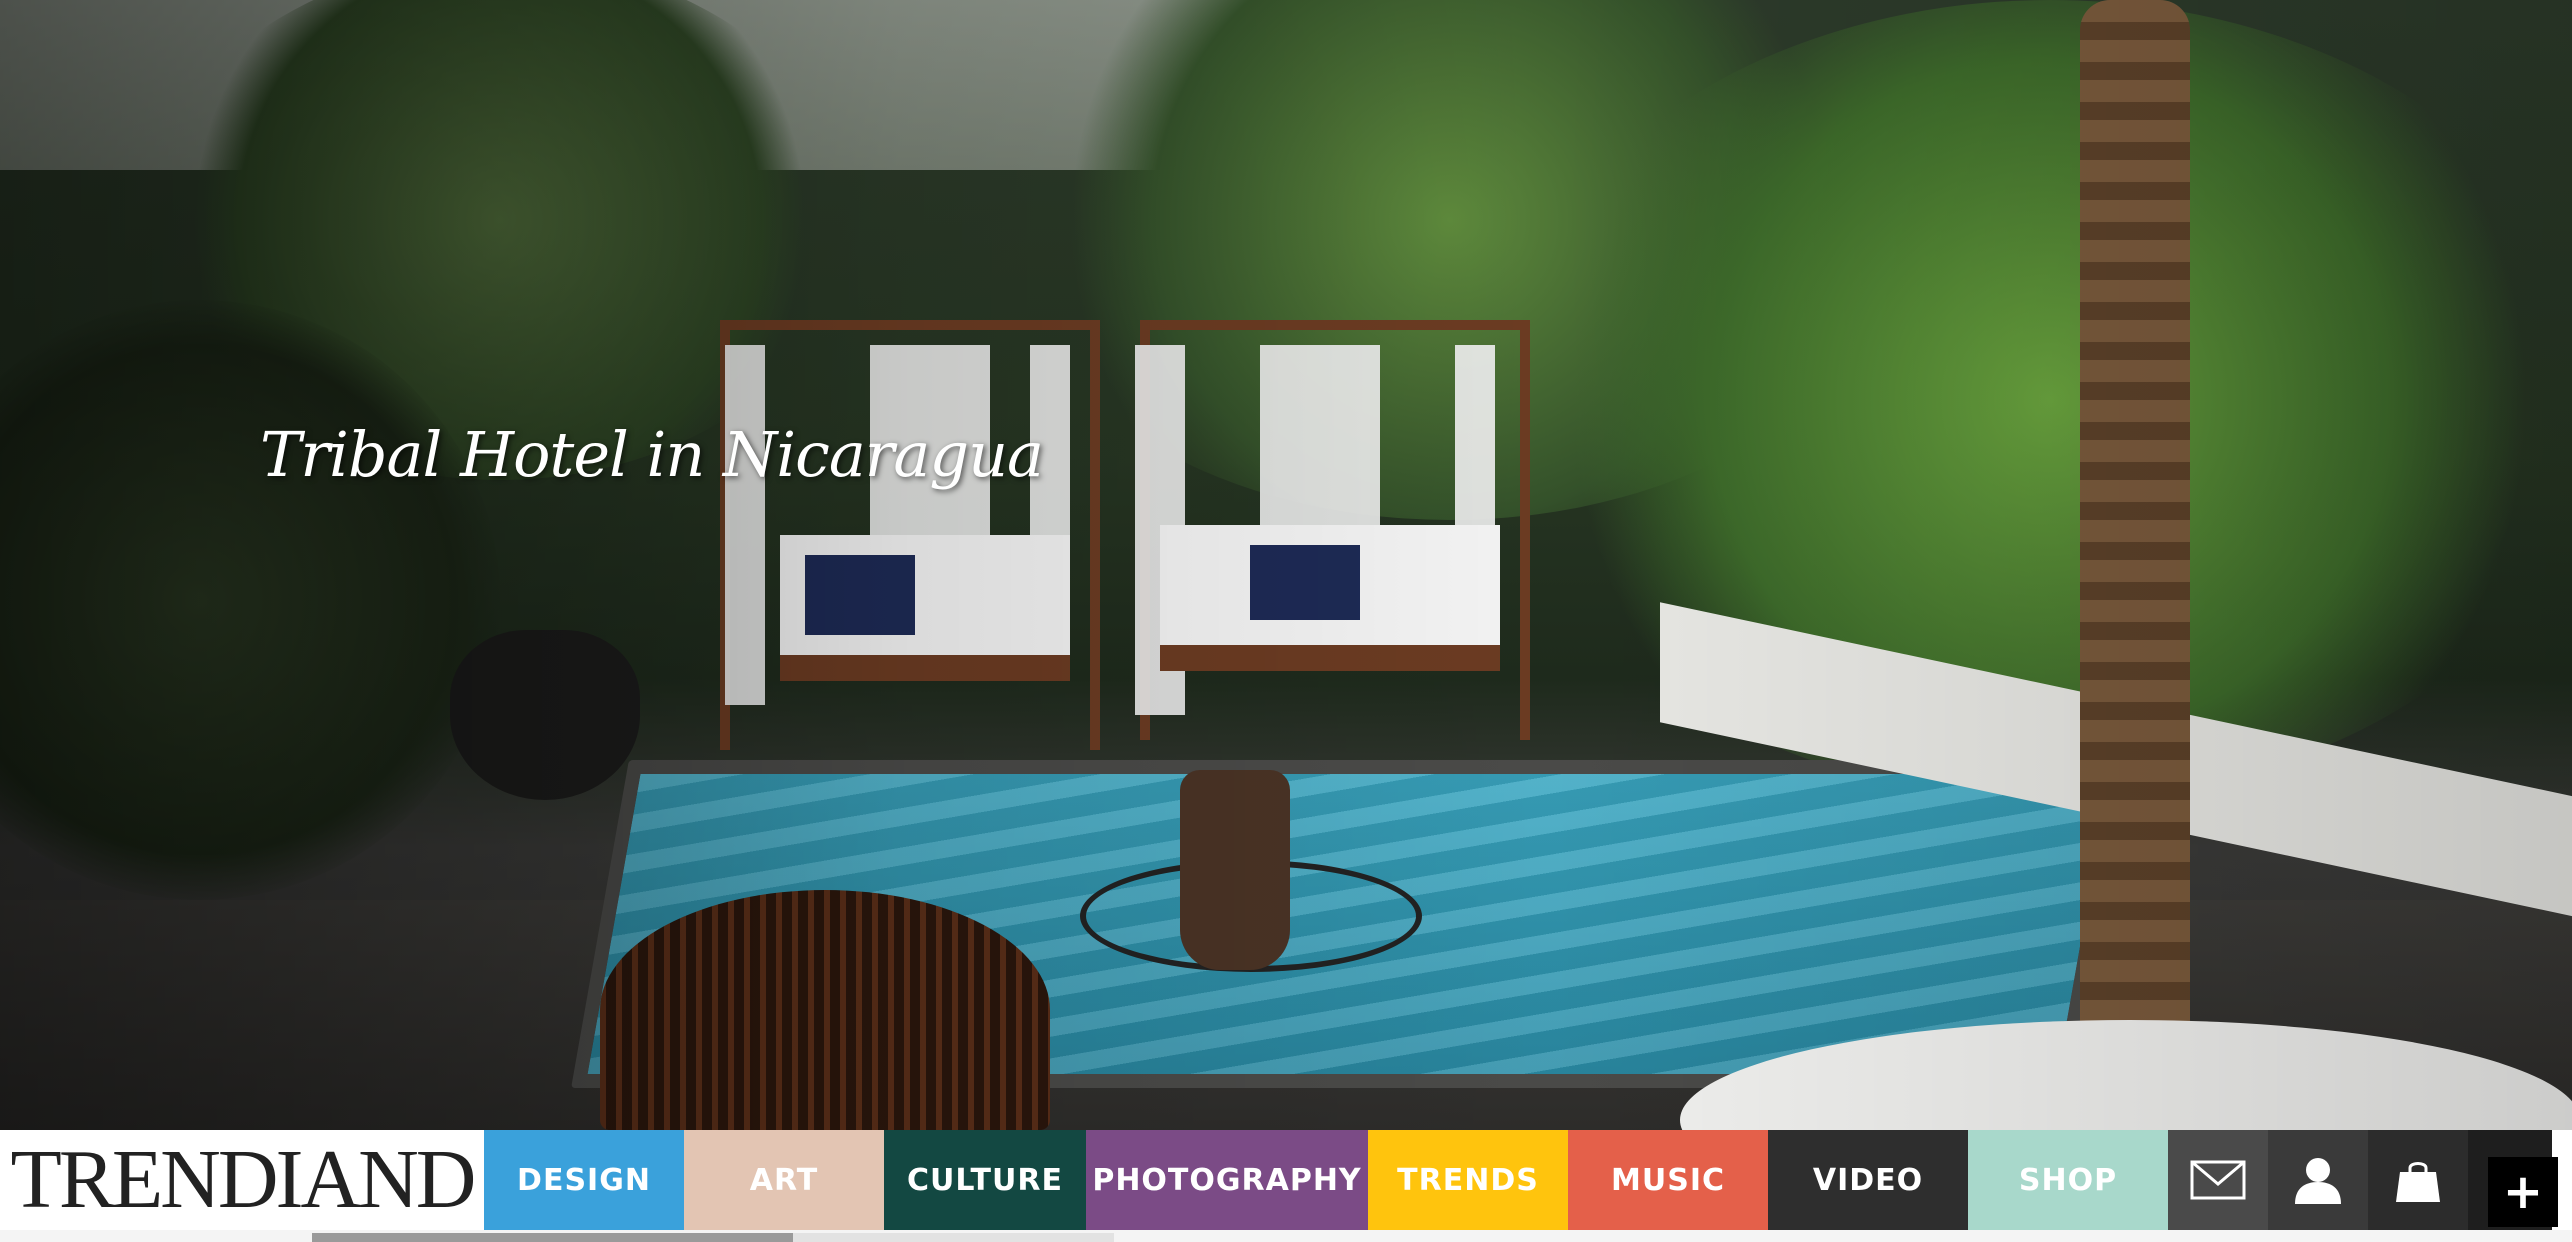 The width and height of the screenshot is (2572, 1242). I want to click on user-icon, so click(2318, 1181).